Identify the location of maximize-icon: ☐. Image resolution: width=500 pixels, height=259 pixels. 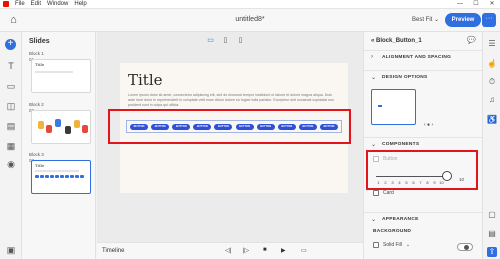
(476, 4).